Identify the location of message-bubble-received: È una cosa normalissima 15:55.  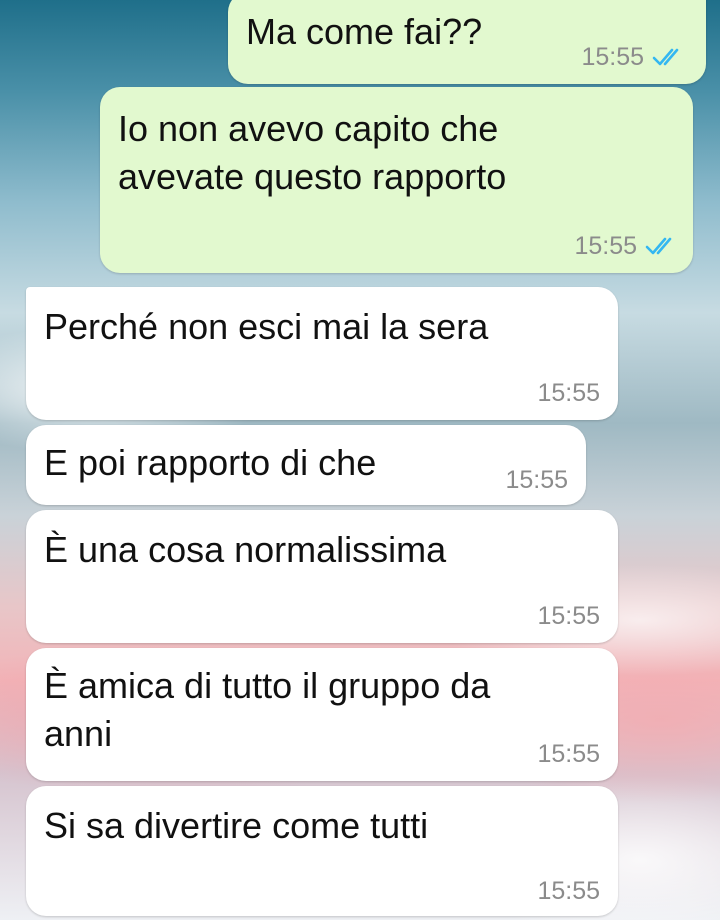
(322, 576).